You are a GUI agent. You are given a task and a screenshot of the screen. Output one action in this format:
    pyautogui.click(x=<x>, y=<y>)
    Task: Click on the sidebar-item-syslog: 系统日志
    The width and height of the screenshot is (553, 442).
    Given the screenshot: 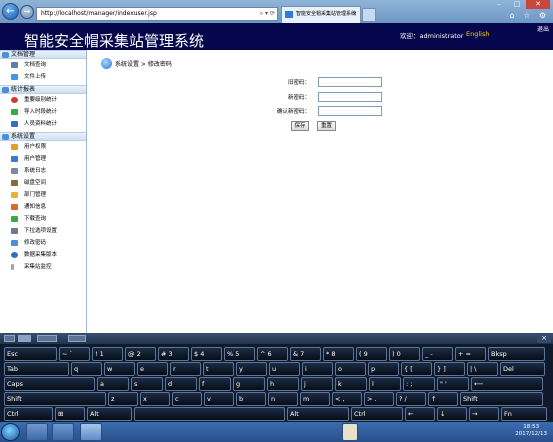 What is the action you would take?
    pyautogui.click(x=43, y=171)
    